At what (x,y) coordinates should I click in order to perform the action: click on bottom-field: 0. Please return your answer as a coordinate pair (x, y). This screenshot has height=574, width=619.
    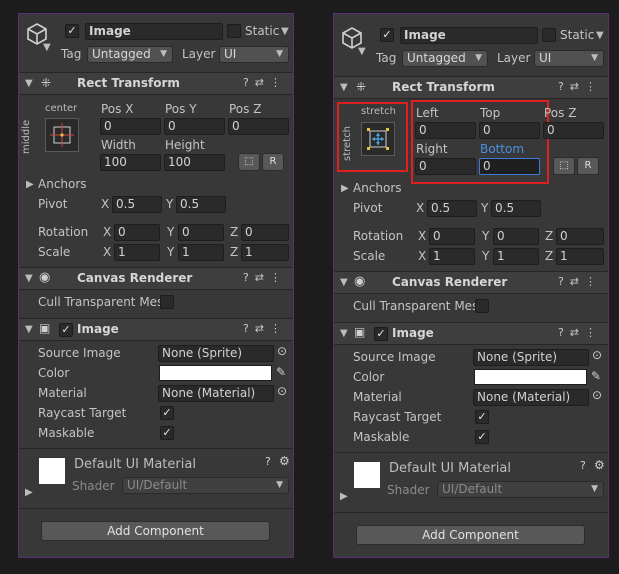
    Looking at the image, I should click on (509, 166).